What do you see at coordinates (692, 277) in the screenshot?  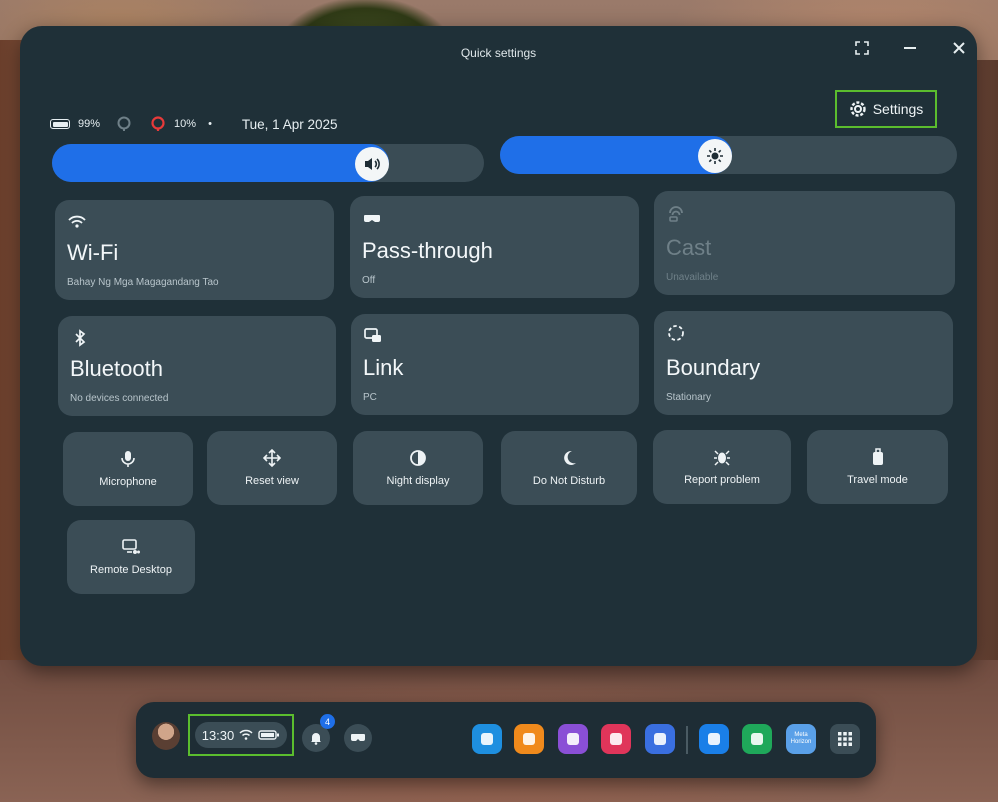 I see `tile-sub: Unavailable` at bounding box center [692, 277].